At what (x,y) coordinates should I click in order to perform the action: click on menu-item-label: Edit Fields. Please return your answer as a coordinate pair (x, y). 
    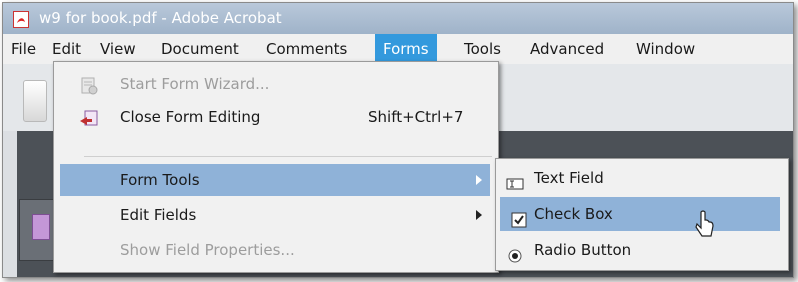
    Looking at the image, I should click on (158, 215).